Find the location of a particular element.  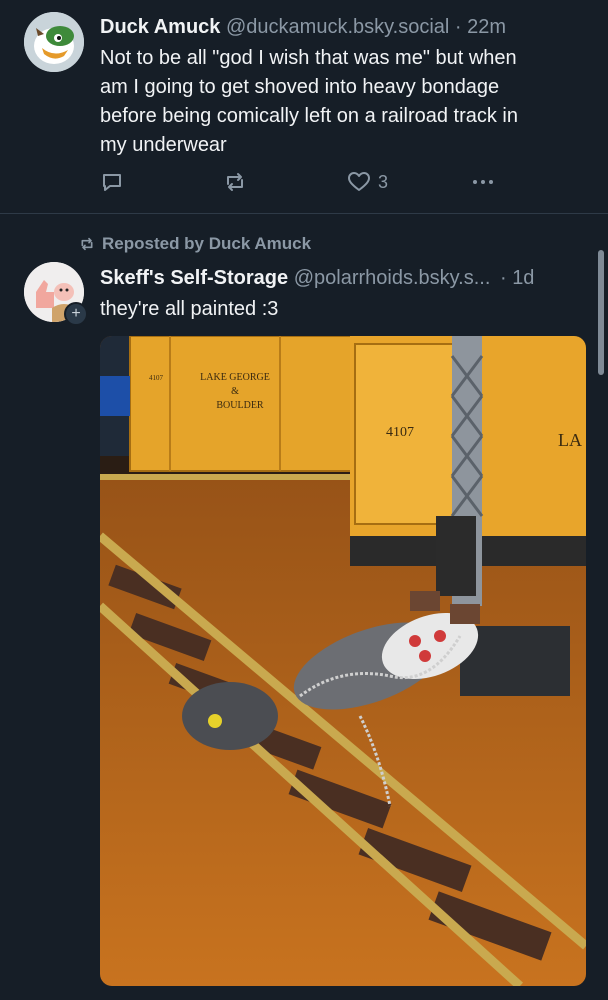

duck-amuck-avatar is located at coordinates (54, 42).